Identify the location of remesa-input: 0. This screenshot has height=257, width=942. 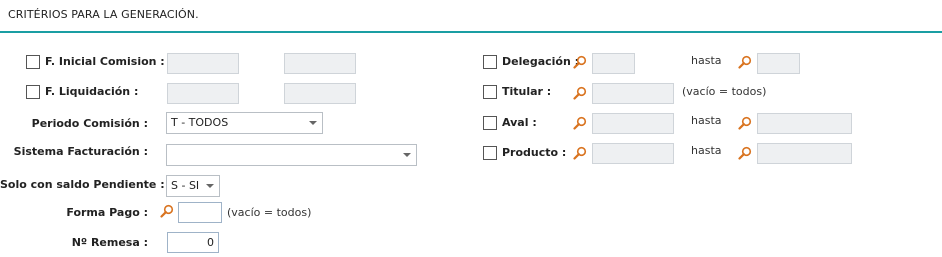
(193, 242).